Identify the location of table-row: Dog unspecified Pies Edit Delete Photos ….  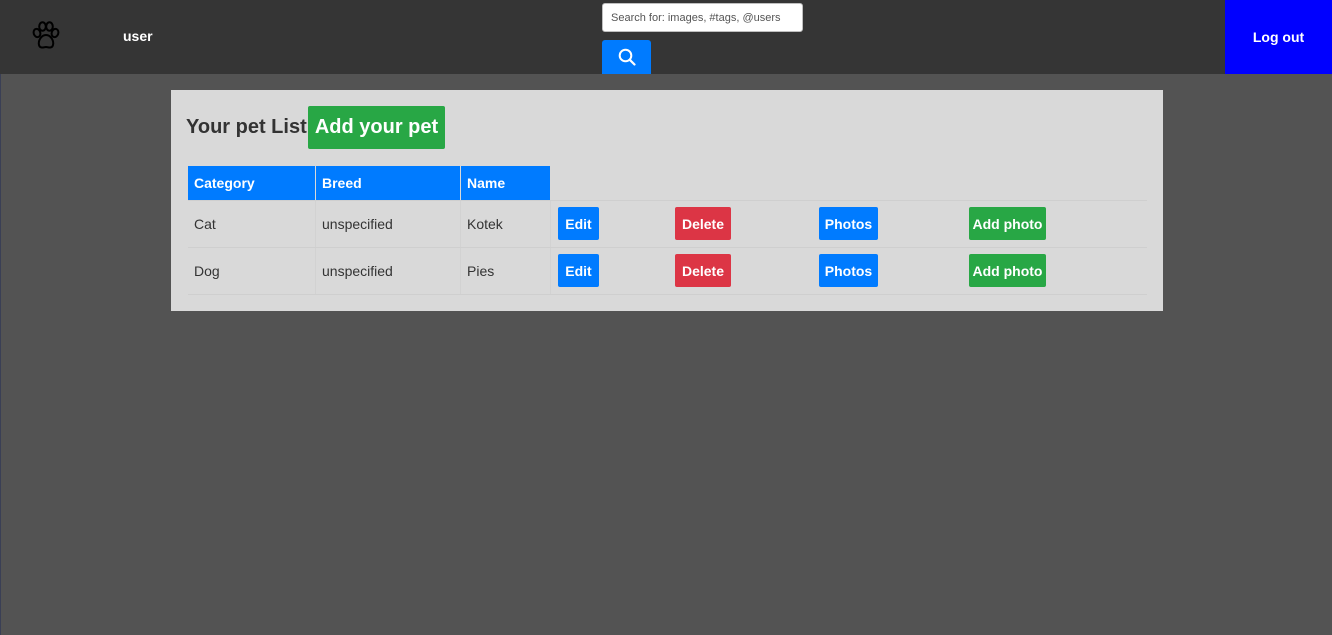
(667, 271).